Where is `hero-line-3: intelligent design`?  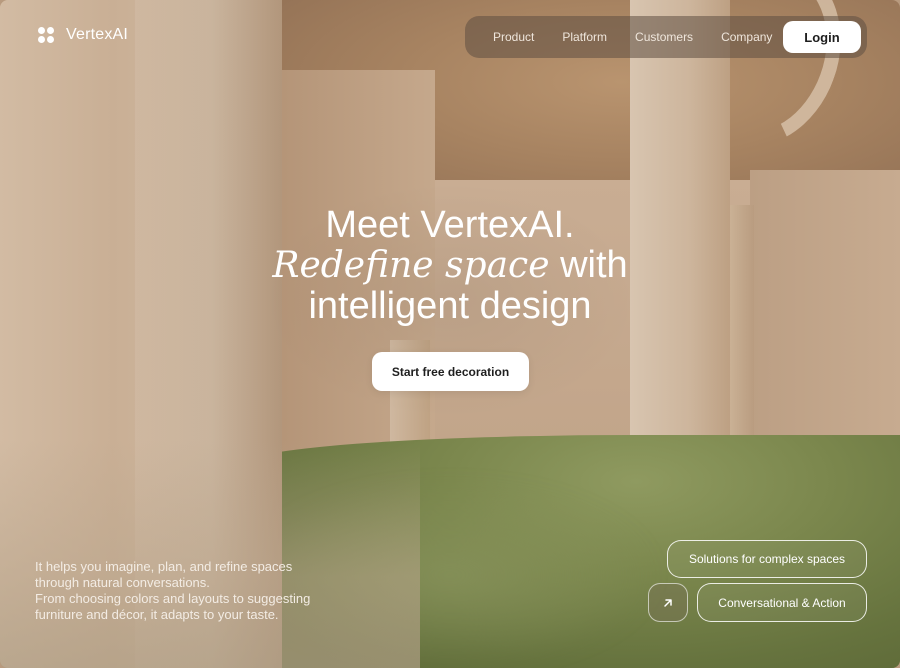 hero-line-3: intelligent design is located at coordinates (450, 306).